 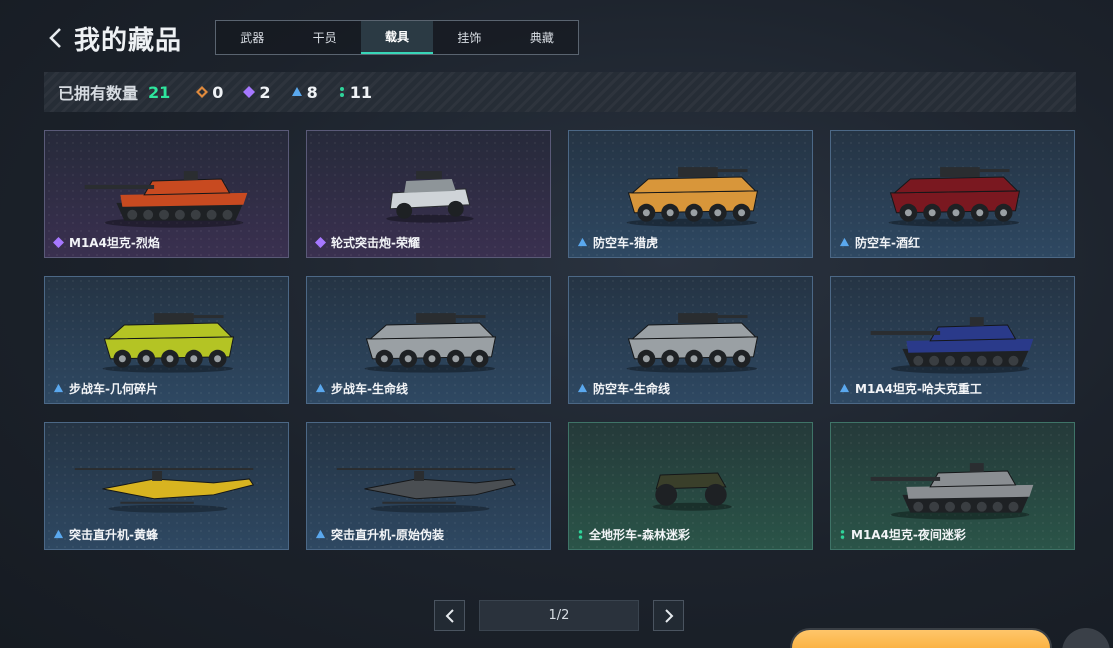 What do you see at coordinates (257, 92) in the screenshot?
I see `rarity-count-purple: 2` at bounding box center [257, 92].